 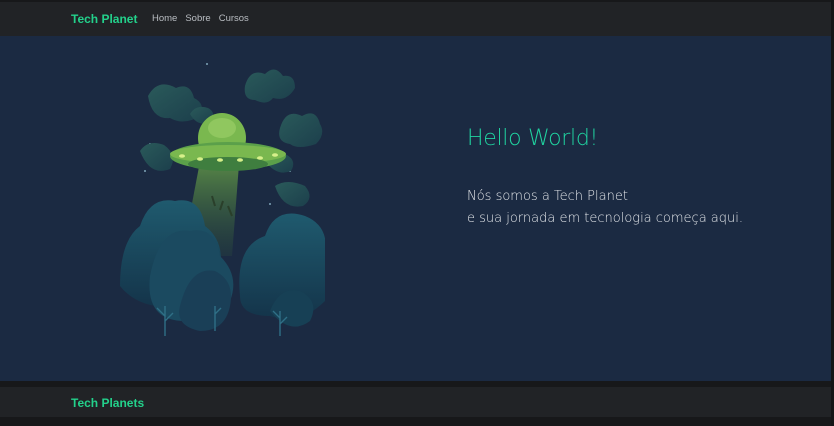 I want to click on hero-line-1: Nós somos a Tech Planet, so click(x=547, y=196).